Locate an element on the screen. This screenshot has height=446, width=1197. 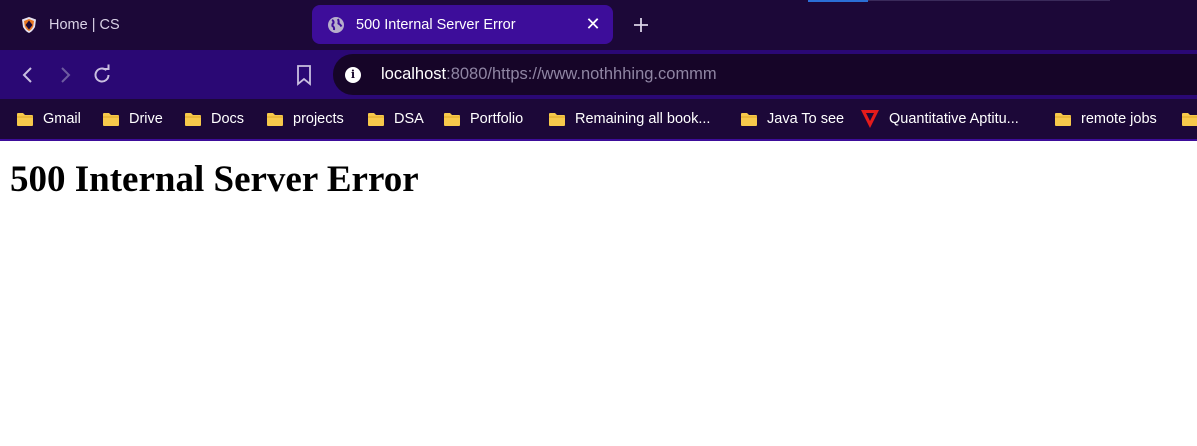
forward-button is located at coordinates (65, 75).